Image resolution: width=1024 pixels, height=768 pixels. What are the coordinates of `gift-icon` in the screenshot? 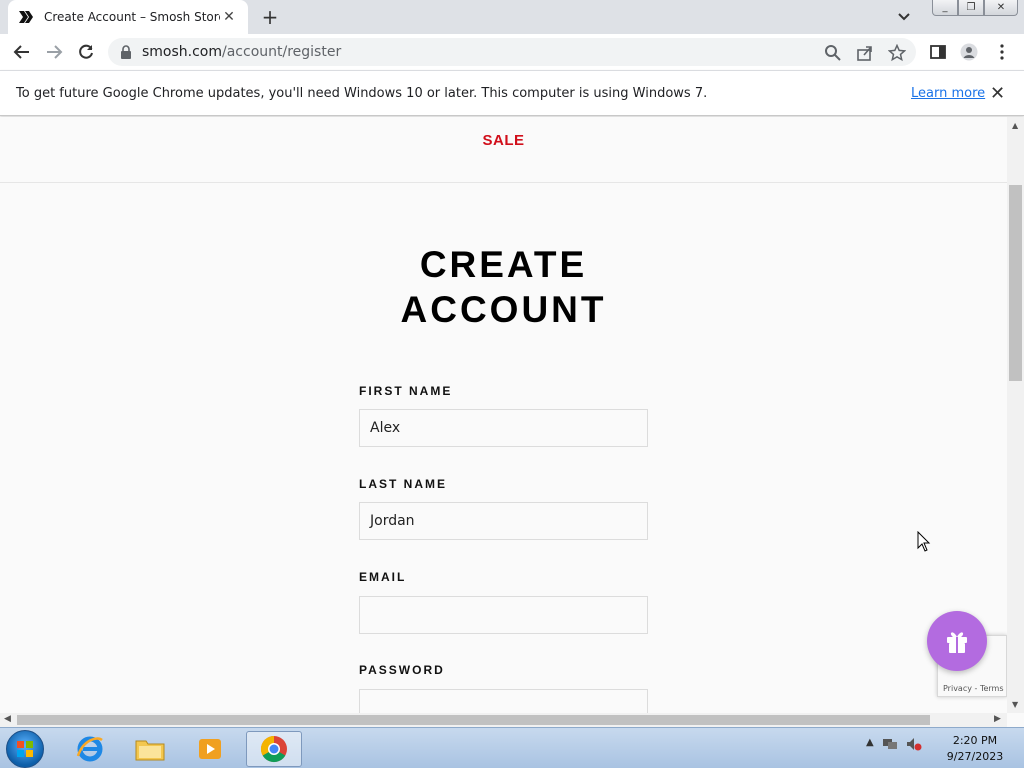 It's located at (957, 642).